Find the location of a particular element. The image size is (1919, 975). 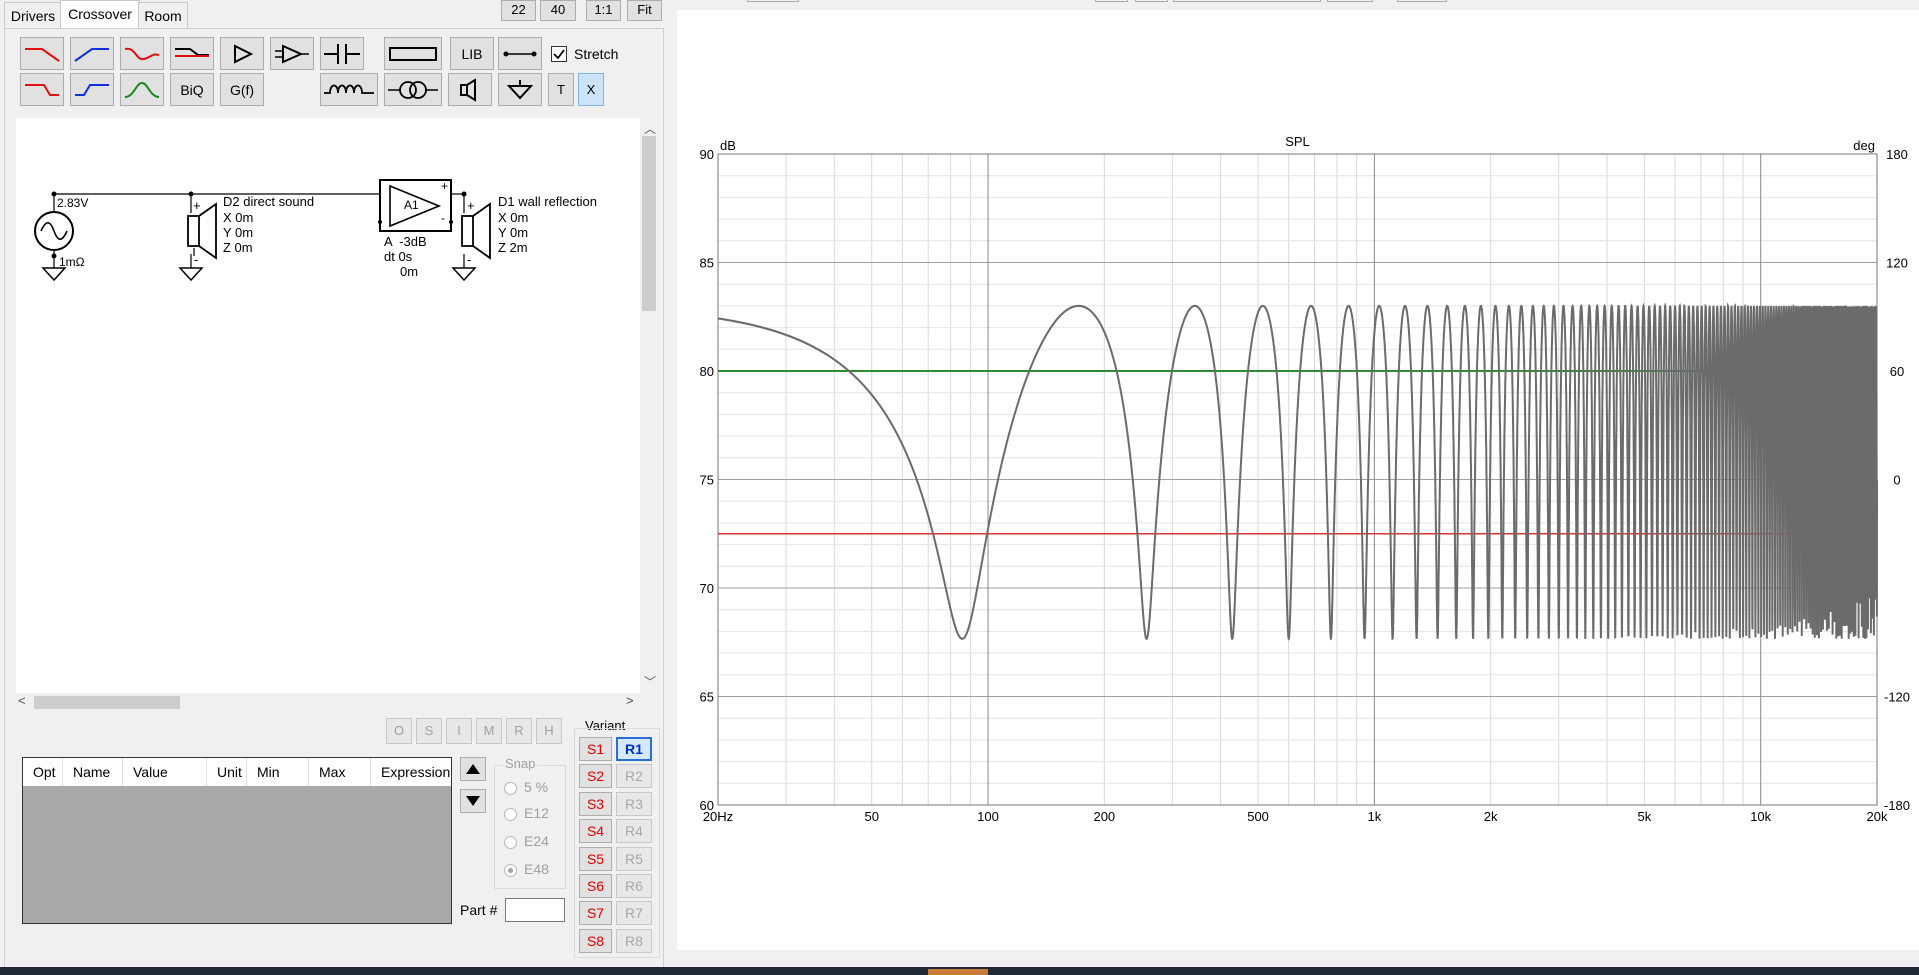

text-button: T is located at coordinates (561, 89).